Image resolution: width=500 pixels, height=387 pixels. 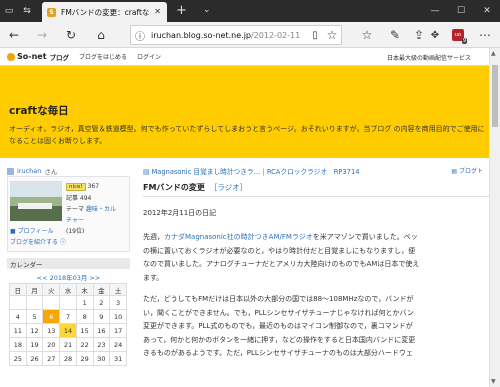 What do you see at coordinates (27, 11) in the screenshot?
I see `tab-preview-icon: ⇆` at bounding box center [27, 11].